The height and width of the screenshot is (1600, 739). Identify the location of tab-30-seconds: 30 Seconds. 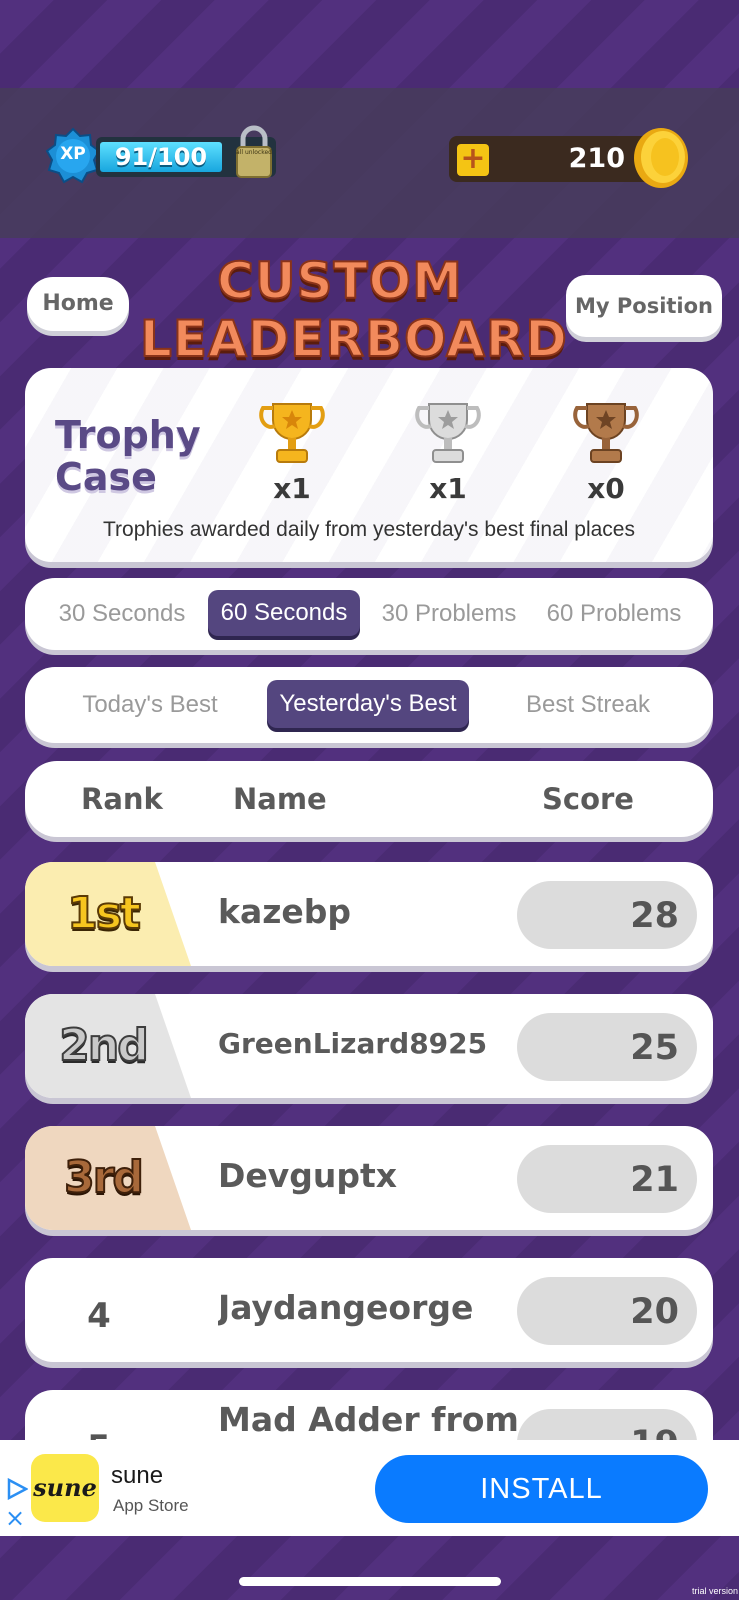
(122, 614).